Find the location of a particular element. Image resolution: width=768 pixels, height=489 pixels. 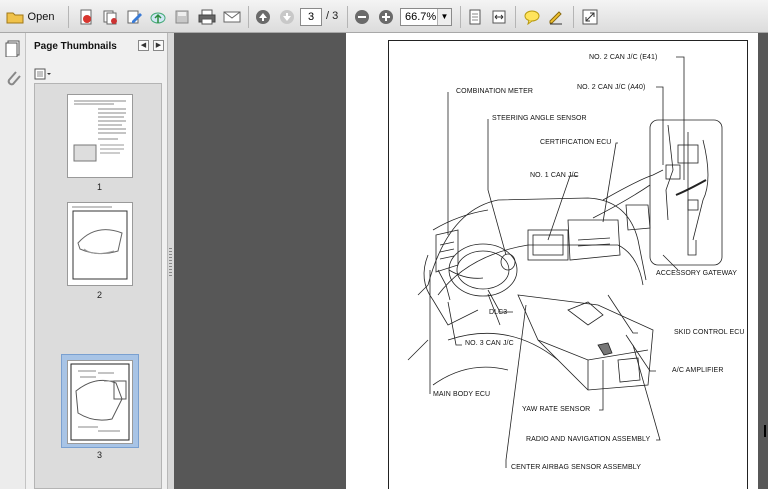

zoom-in-icon is located at coordinates (386, 17).